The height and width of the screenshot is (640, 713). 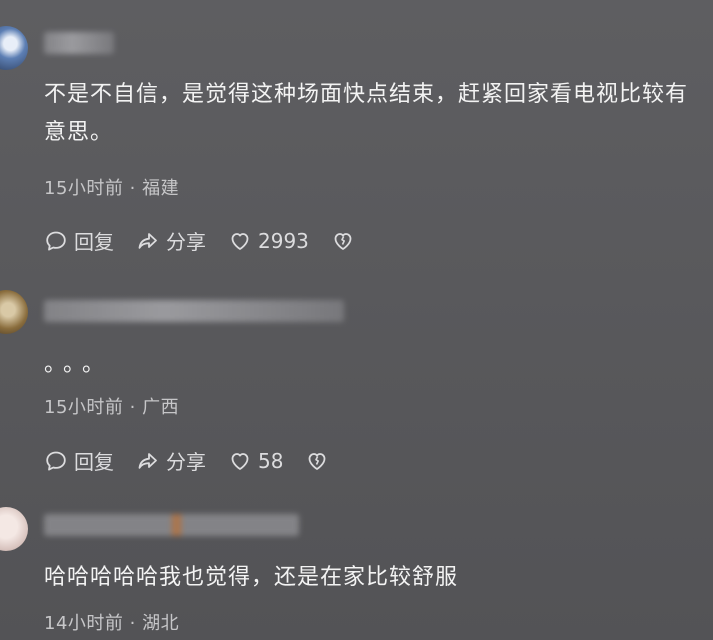 What do you see at coordinates (366, 113) in the screenshot?
I see `comment-text: 不是不自信，是觉得这种场面快点结束，赶紧回家看电视比较有意思。` at bounding box center [366, 113].